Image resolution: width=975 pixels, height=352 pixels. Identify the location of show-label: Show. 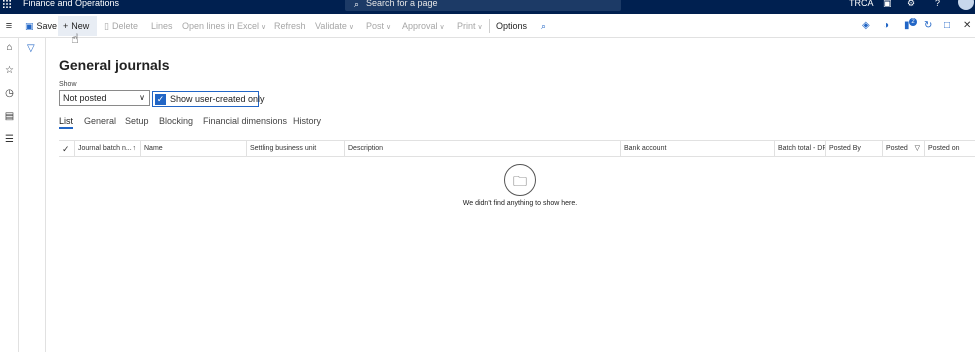
(68, 84).